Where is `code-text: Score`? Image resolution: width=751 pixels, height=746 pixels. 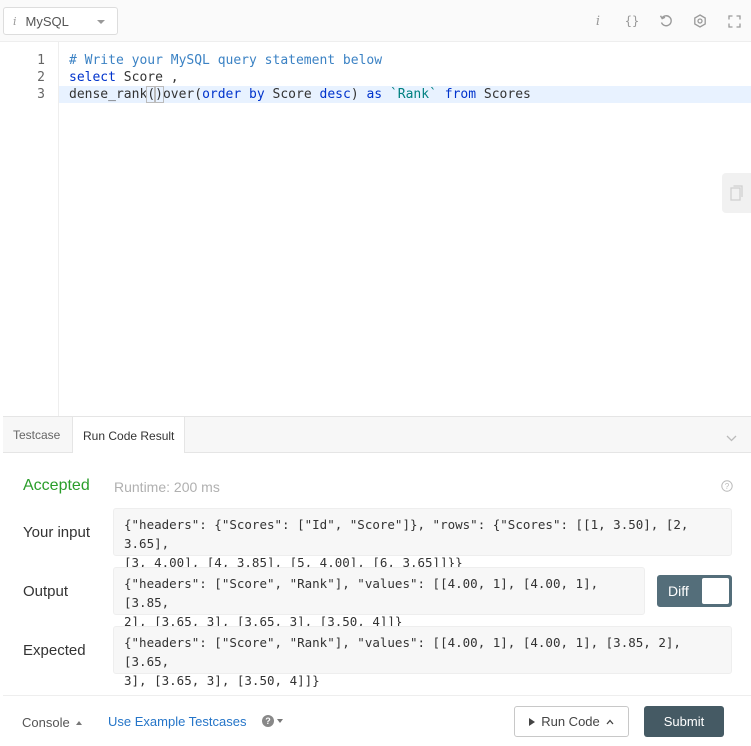 code-text: Score is located at coordinates (292, 94).